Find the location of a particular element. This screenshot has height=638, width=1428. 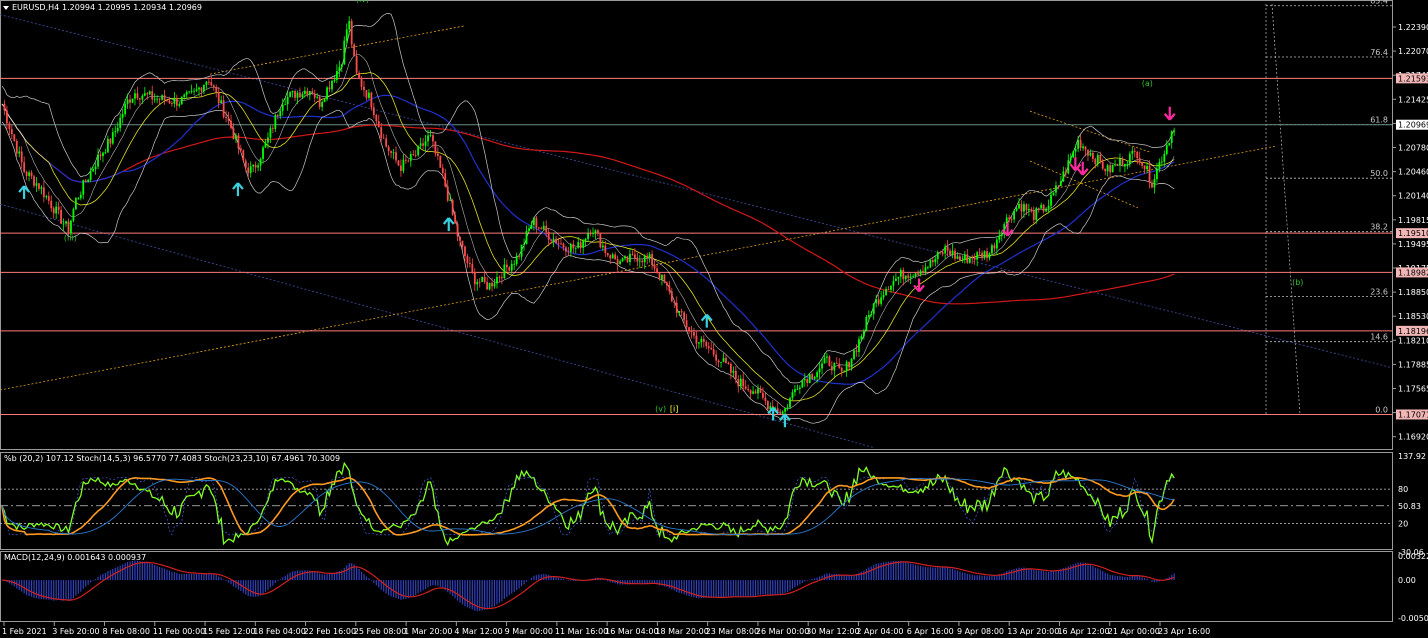

price-tick-label-9: 1.19495 is located at coordinates (1413, 244).